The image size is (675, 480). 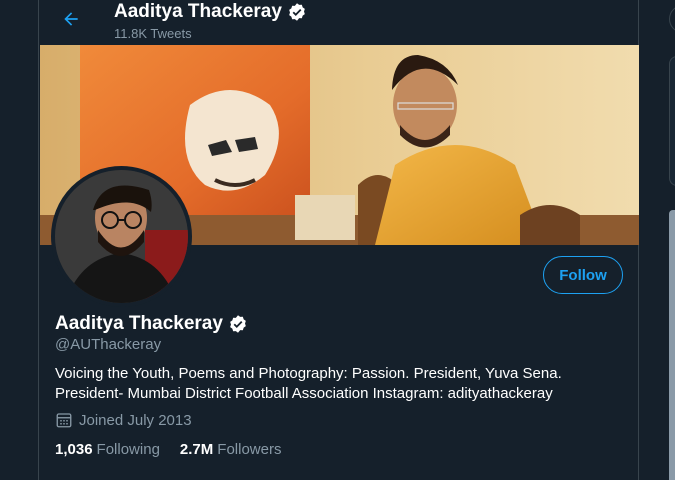 What do you see at coordinates (135, 420) in the screenshot?
I see `joined-text: Joined July 2013` at bounding box center [135, 420].